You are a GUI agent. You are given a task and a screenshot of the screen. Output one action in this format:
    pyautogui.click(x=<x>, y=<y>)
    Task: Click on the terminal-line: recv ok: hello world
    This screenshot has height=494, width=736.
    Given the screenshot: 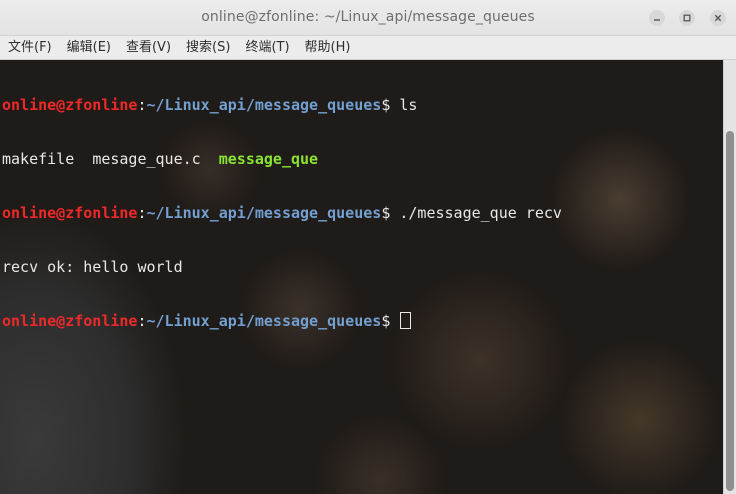 What is the action you would take?
    pyautogui.click(x=282, y=267)
    